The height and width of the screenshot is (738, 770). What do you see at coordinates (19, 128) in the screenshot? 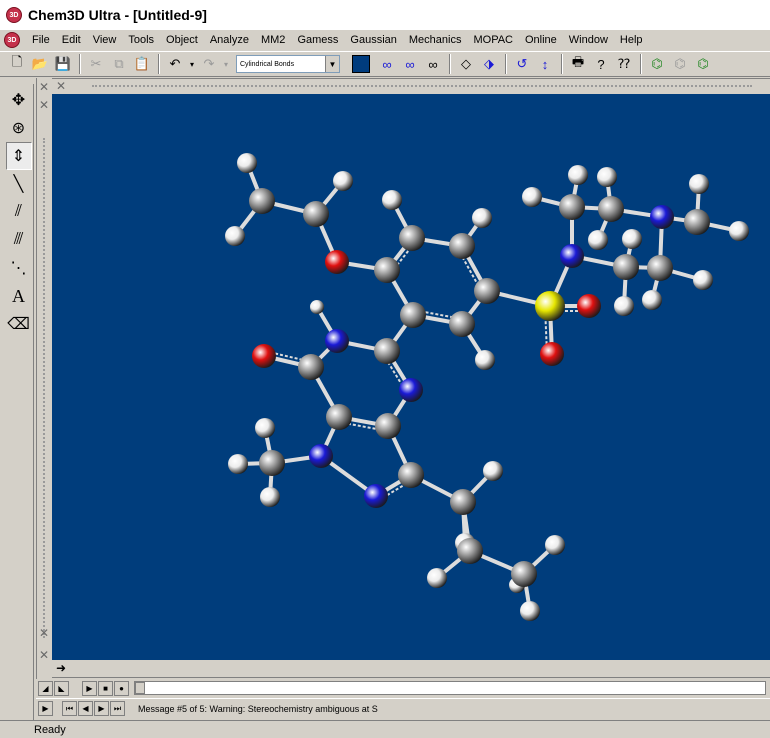
I see `rotate-tool-icon: ⊛` at bounding box center [19, 128].